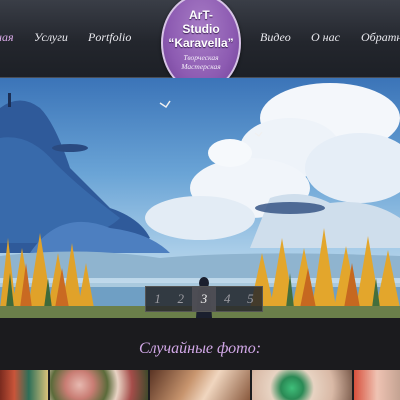 The height and width of the screenshot is (400, 400). What do you see at coordinates (201, 43) in the screenshot?
I see `logo-title-line3: “Karavella”` at bounding box center [201, 43].